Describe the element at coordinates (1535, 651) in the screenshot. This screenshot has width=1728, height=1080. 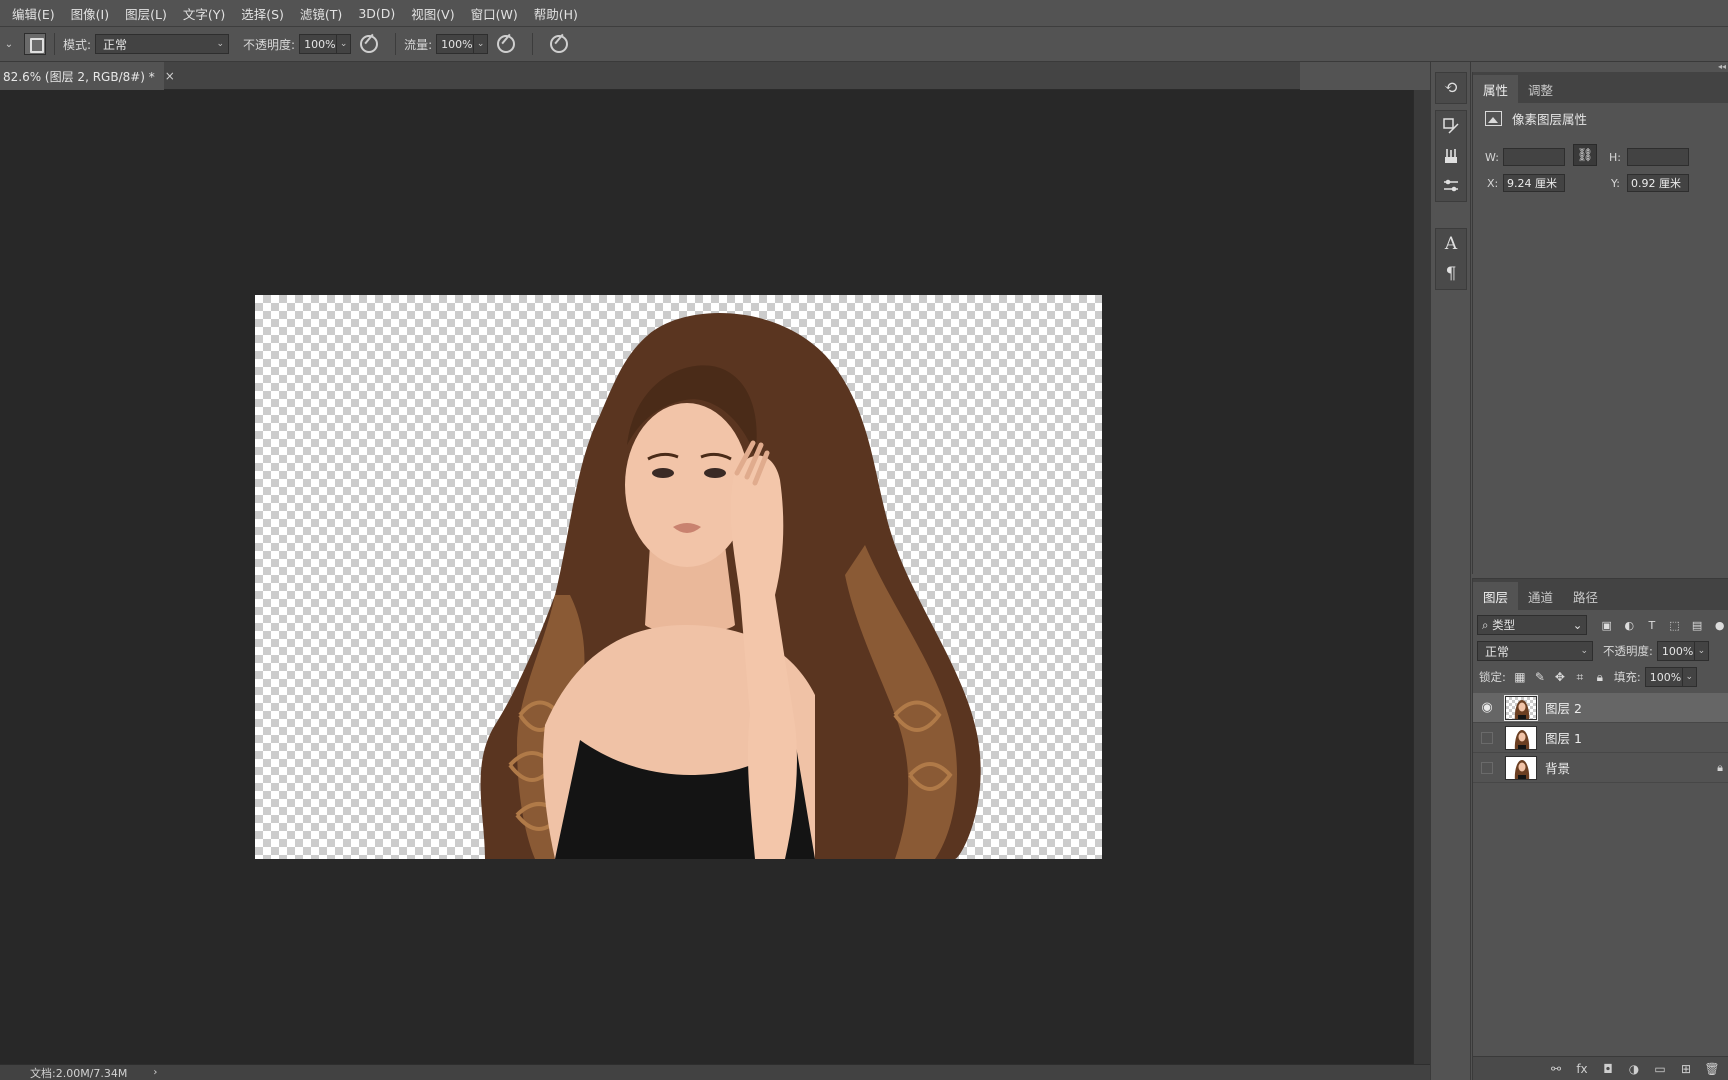
I see `blend-mode-dropdown: 正常 ⌄` at that location.